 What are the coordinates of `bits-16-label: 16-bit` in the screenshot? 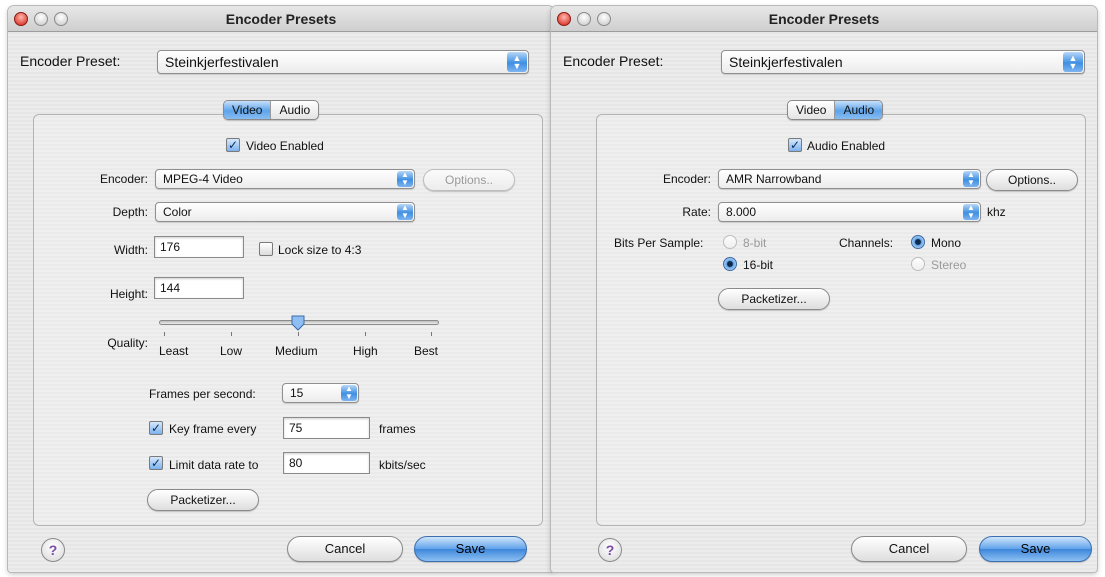 It's located at (758, 265).